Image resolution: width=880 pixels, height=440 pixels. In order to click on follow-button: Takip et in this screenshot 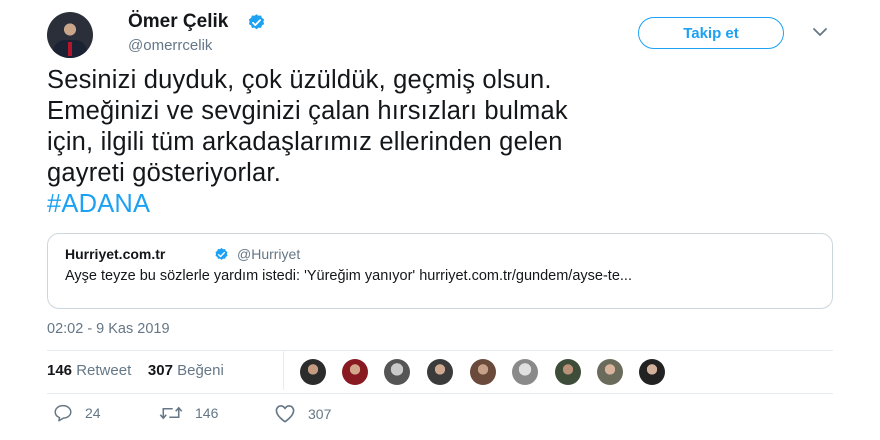, I will do `click(711, 33)`.